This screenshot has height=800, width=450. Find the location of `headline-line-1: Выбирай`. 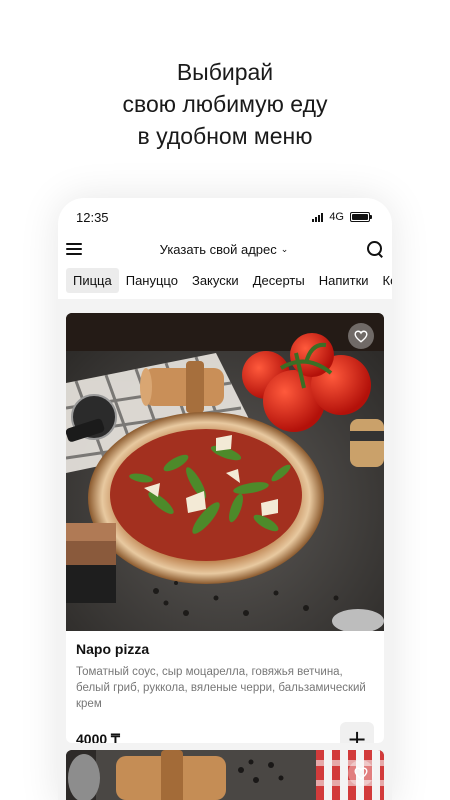

headline-line-1: Выбирай is located at coordinates (225, 72).